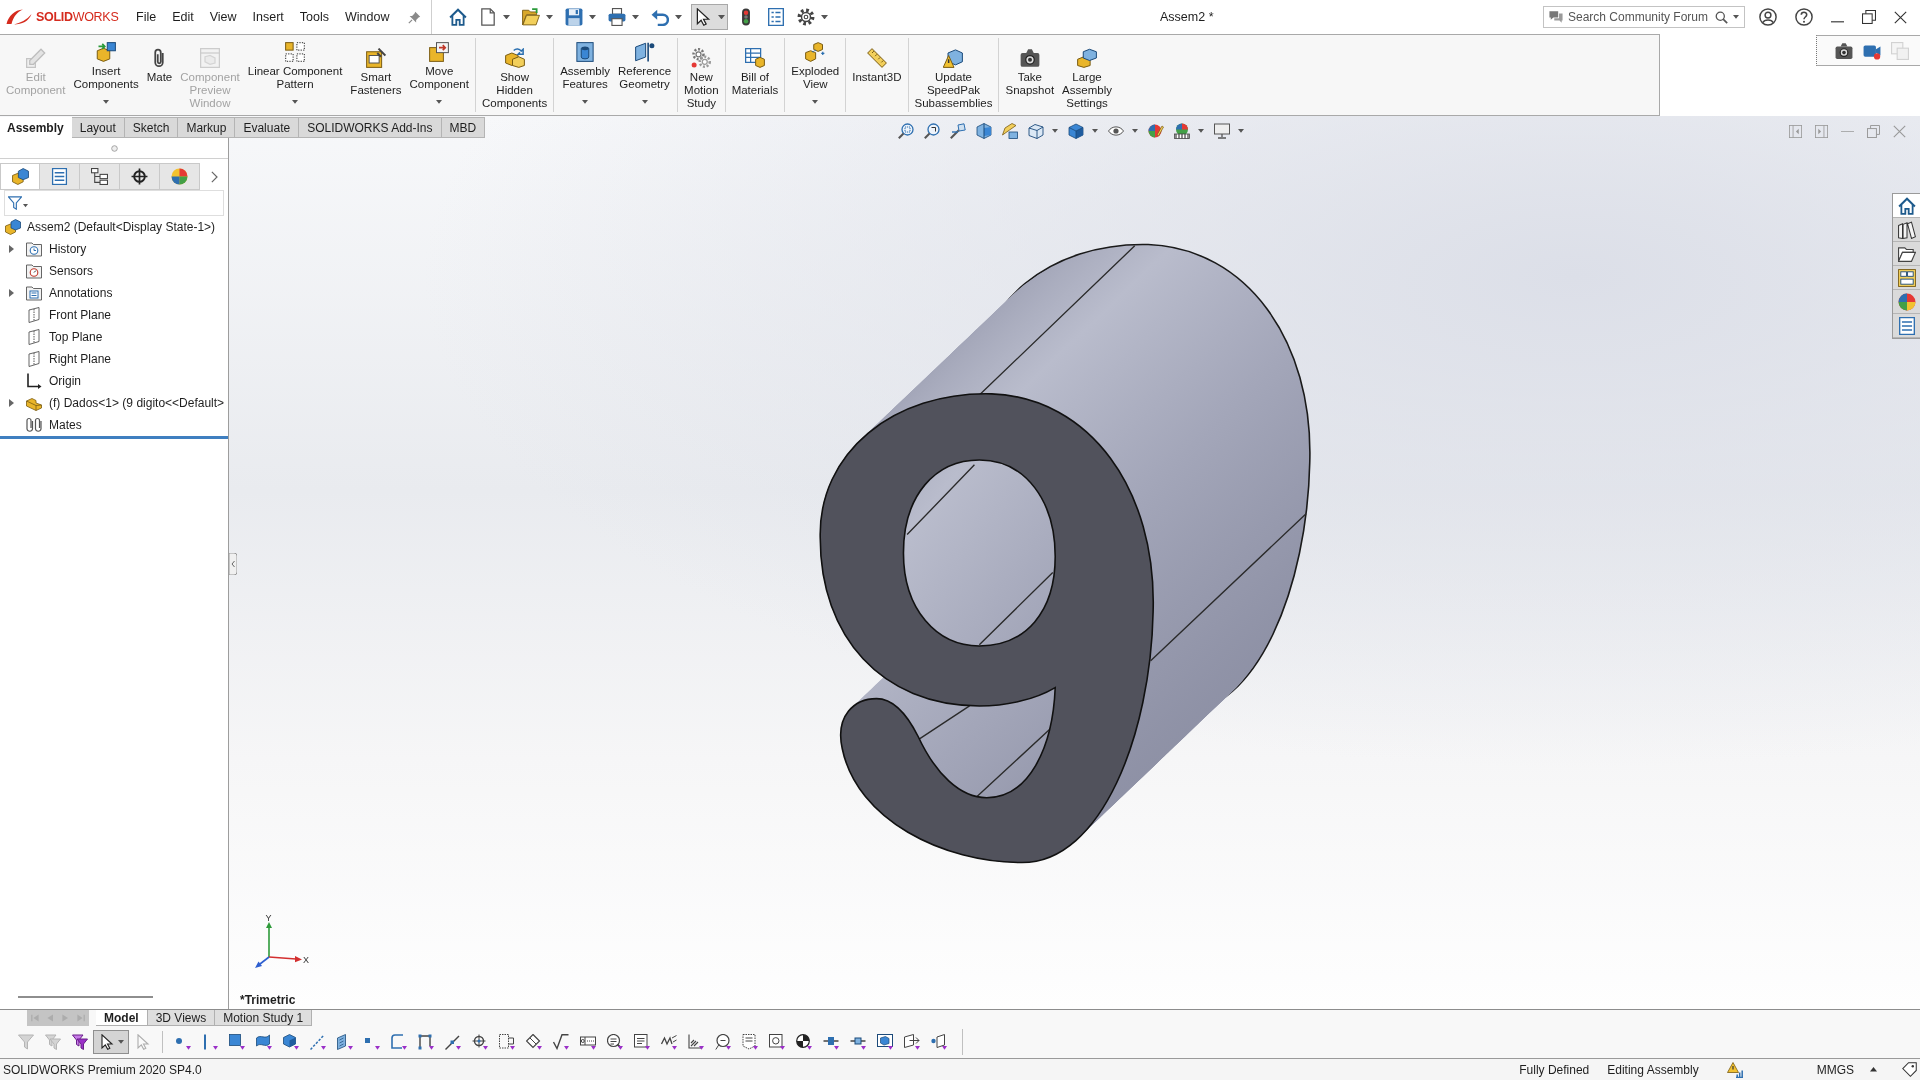 The height and width of the screenshot is (1080, 1920). I want to click on root-symbol-icon, so click(560, 1042).